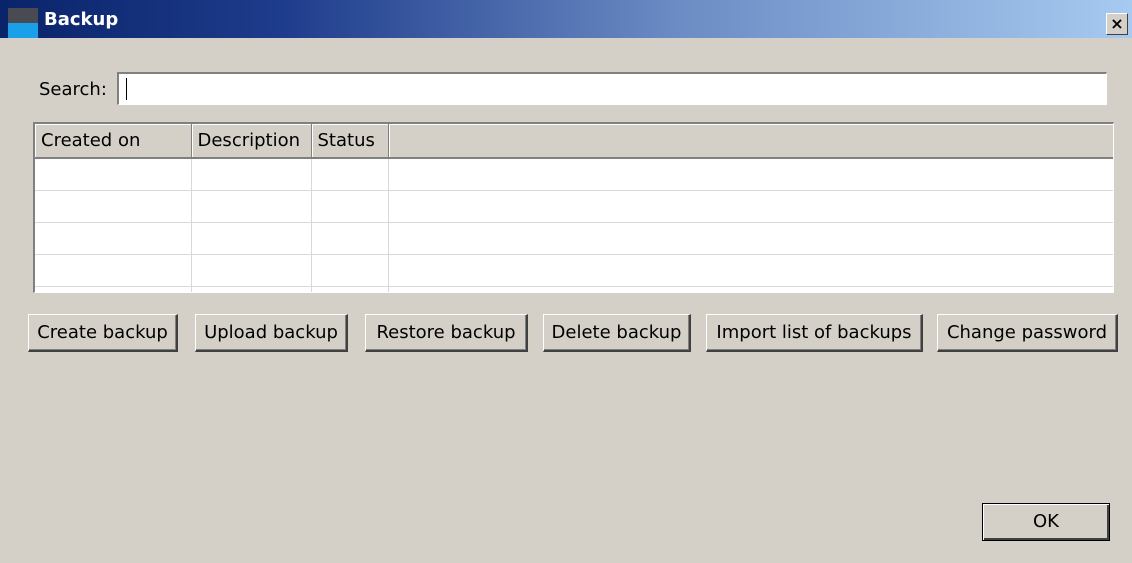  I want to click on change-password-button: Change password, so click(1027, 333).